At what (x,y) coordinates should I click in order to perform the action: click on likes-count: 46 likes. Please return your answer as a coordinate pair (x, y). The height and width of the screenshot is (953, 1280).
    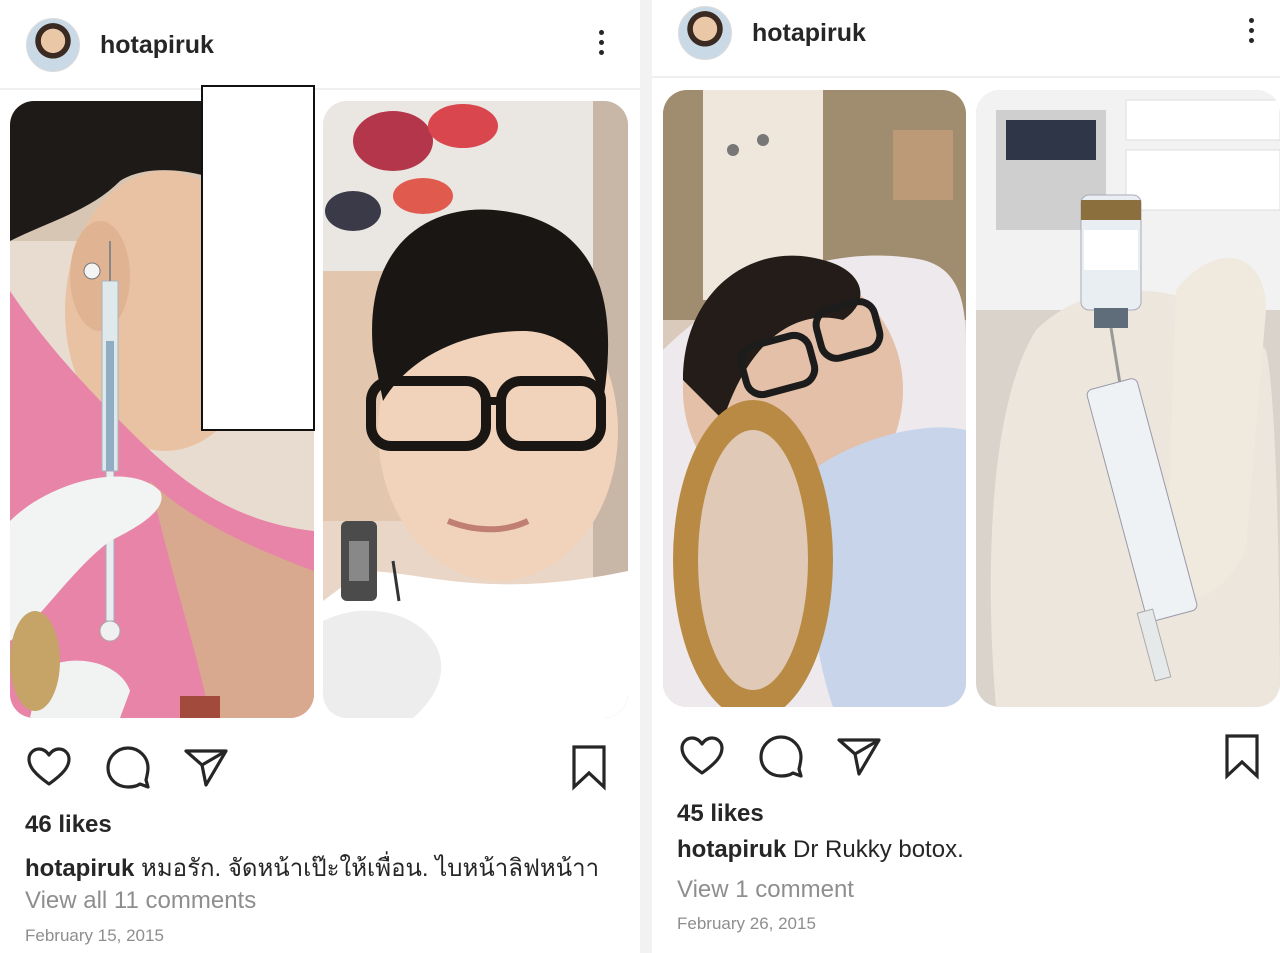
    Looking at the image, I should click on (68, 825).